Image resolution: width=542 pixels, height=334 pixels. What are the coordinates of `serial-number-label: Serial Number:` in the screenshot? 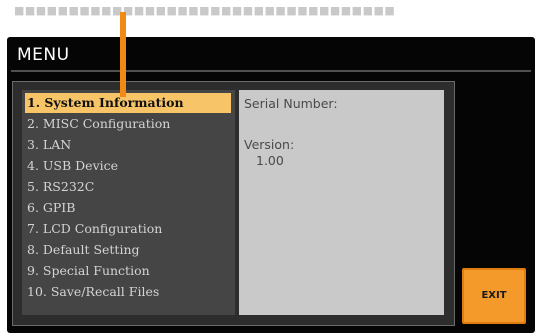 It's located at (291, 103).